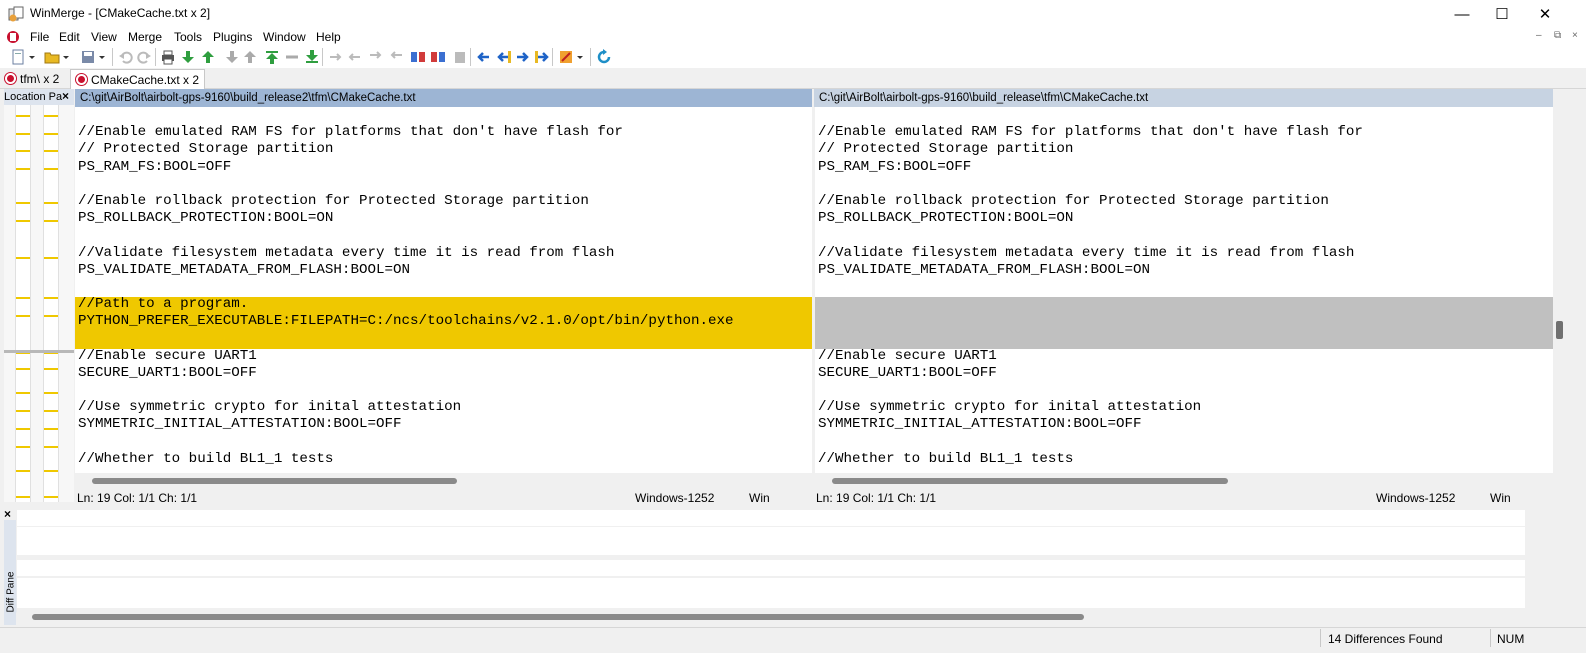  Describe the element at coordinates (396, 57) in the screenshot. I see `copy-left-advance-icon` at that location.